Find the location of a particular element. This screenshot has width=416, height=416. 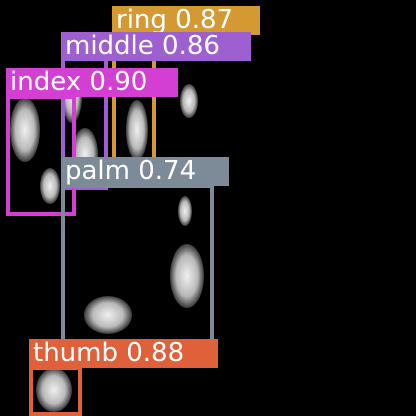

thumb-bounding-box is located at coordinates (55, 391).